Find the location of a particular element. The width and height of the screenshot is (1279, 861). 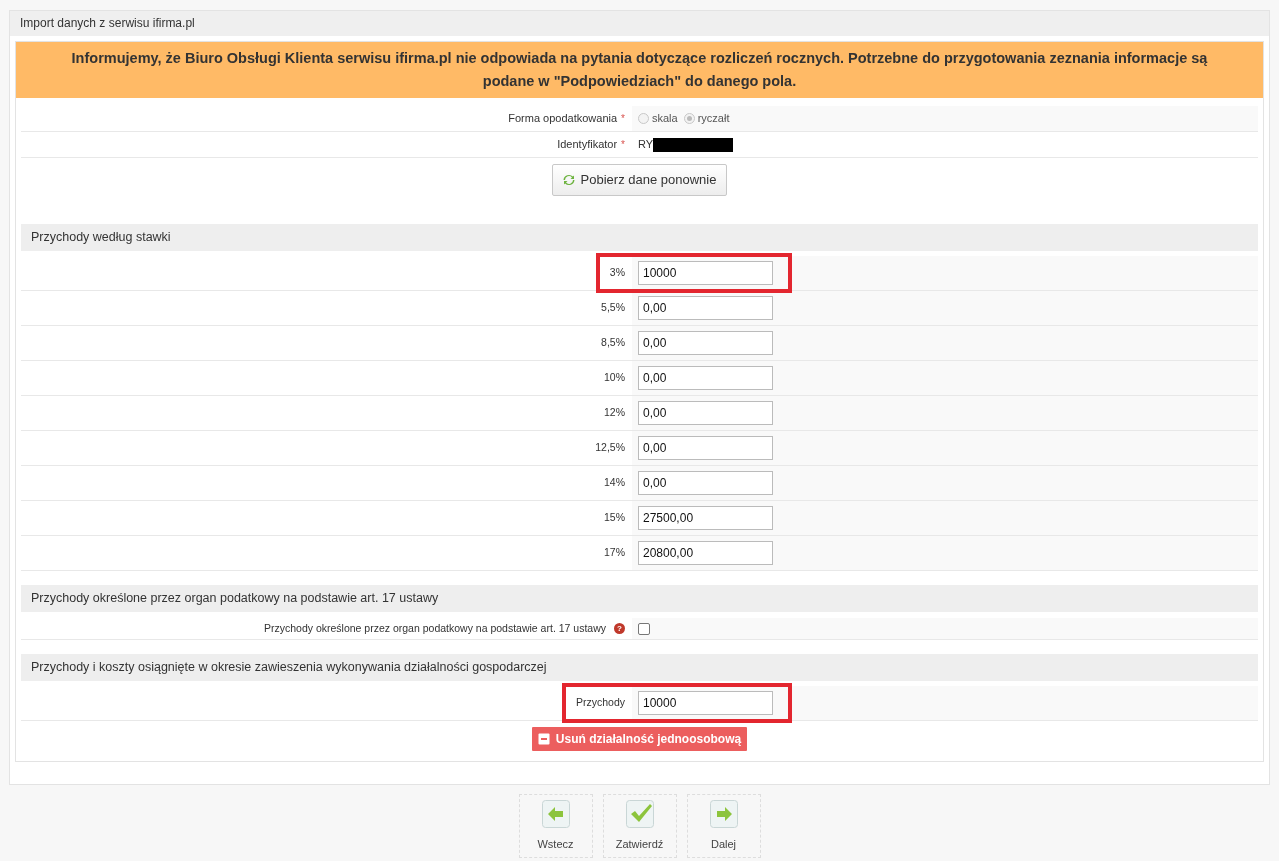

refresh-button: Pobierz dane ponownie is located at coordinates (639, 180).